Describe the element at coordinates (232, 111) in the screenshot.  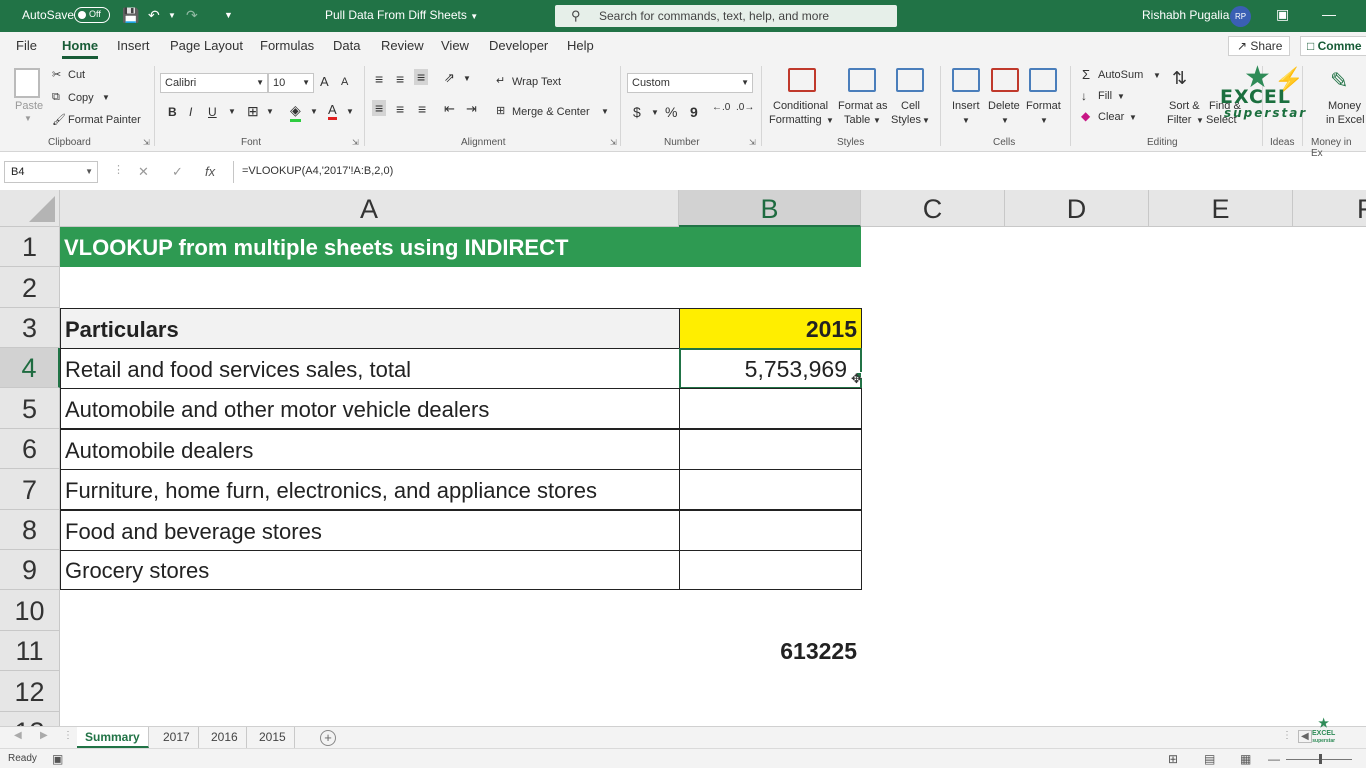
I see `underline-dropdown-icon: ▼` at that location.